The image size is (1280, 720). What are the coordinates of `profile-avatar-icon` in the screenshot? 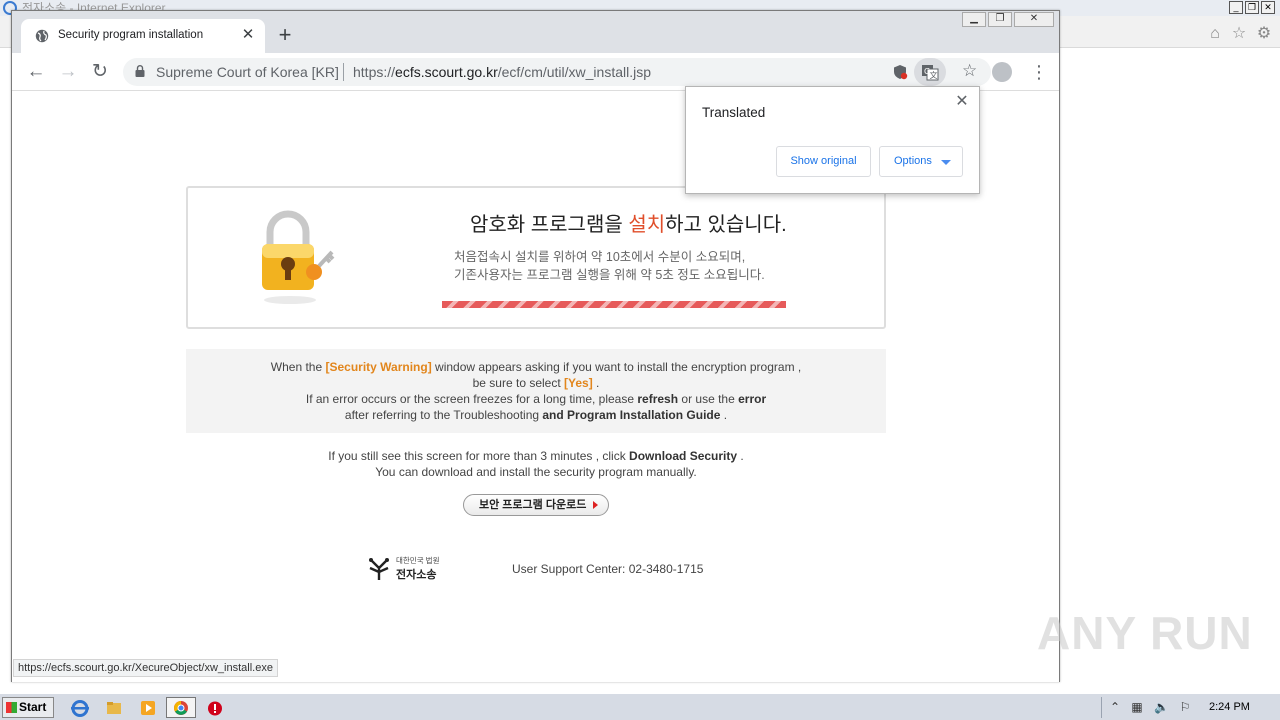 It's located at (1002, 72).